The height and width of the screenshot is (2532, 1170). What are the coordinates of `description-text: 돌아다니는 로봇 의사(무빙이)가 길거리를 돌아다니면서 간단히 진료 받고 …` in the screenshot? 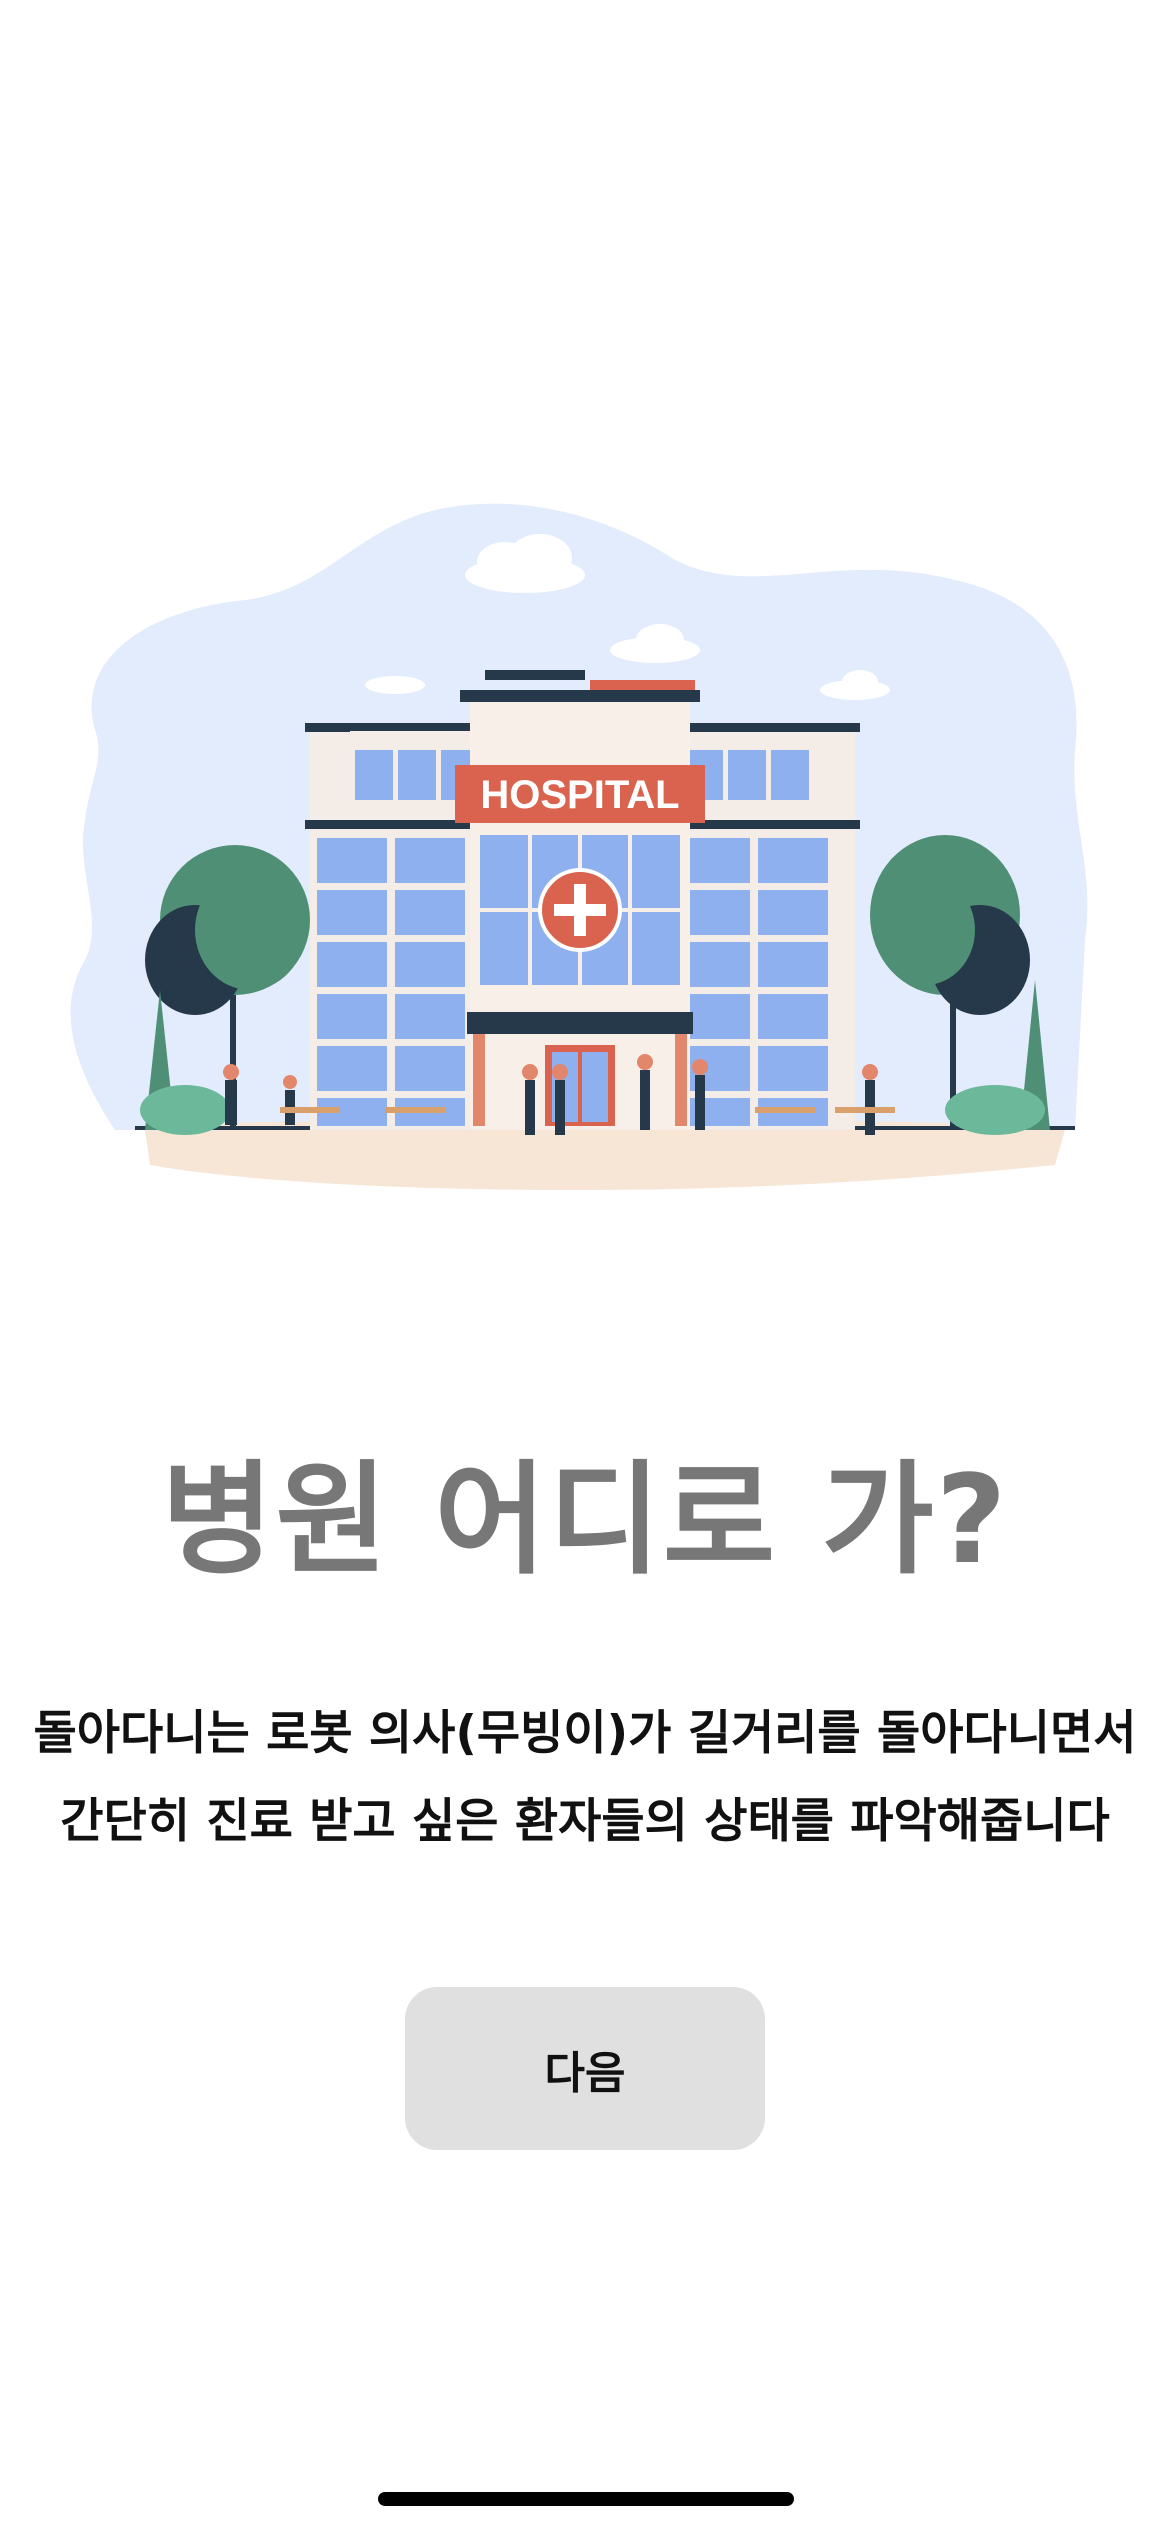 It's located at (585, 1778).